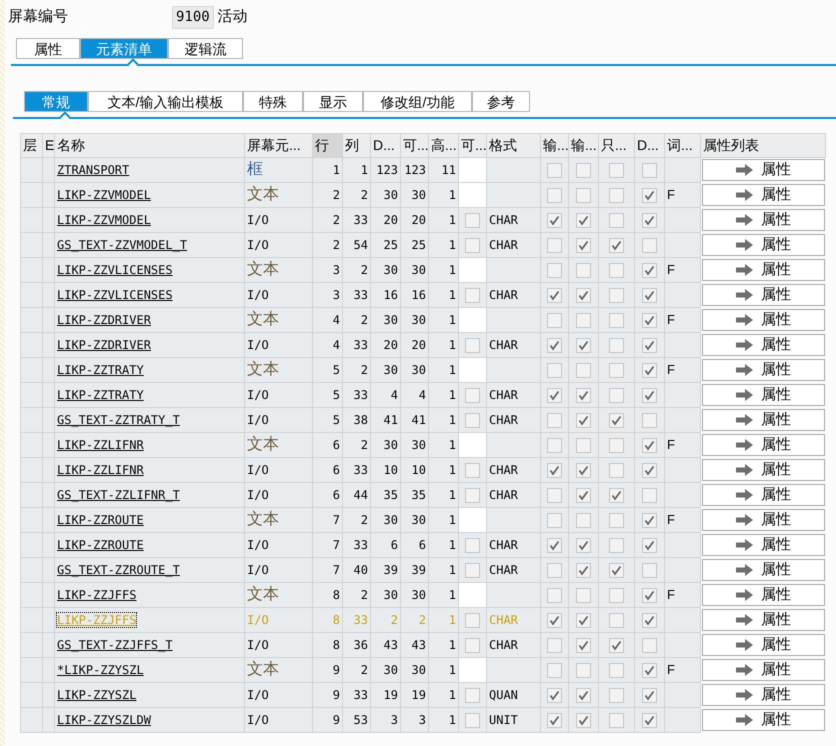 The width and height of the screenshot is (836, 746). I want to click on tab: 参考, so click(501, 101).